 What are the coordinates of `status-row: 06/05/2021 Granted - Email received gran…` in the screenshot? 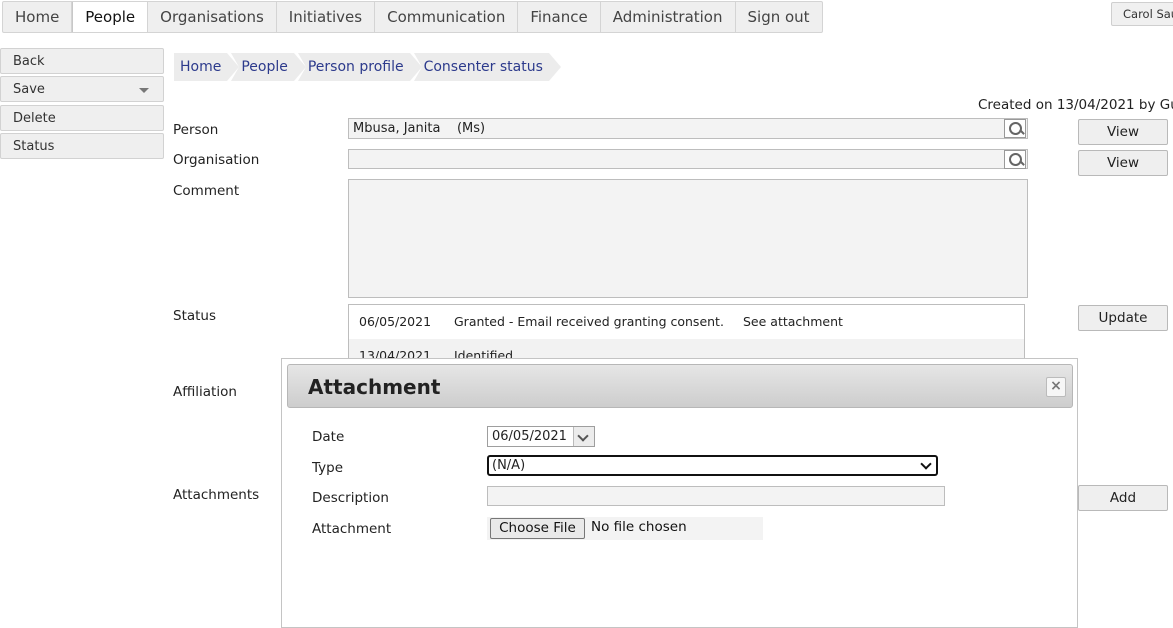 It's located at (686, 322).